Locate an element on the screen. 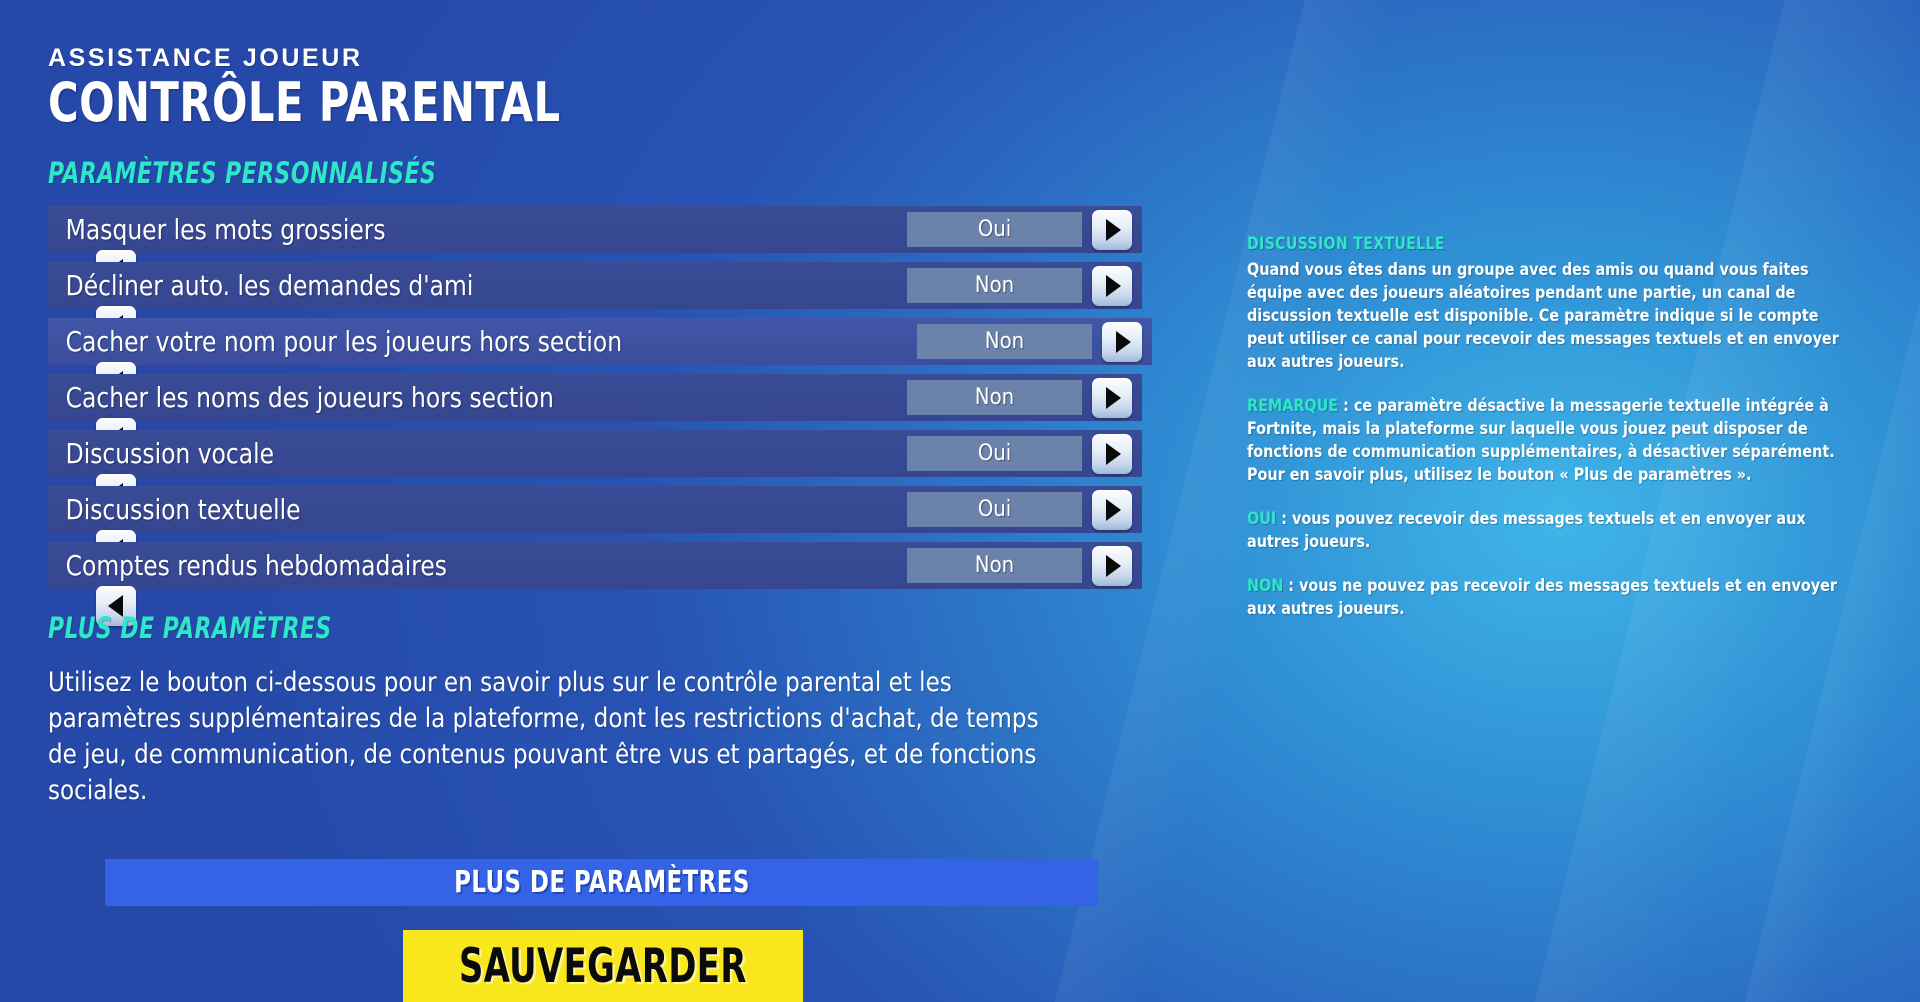 Image resolution: width=1920 pixels, height=1002 pixels. page-eyebrow: ASSISTANCE JOUEUR is located at coordinates (205, 58).